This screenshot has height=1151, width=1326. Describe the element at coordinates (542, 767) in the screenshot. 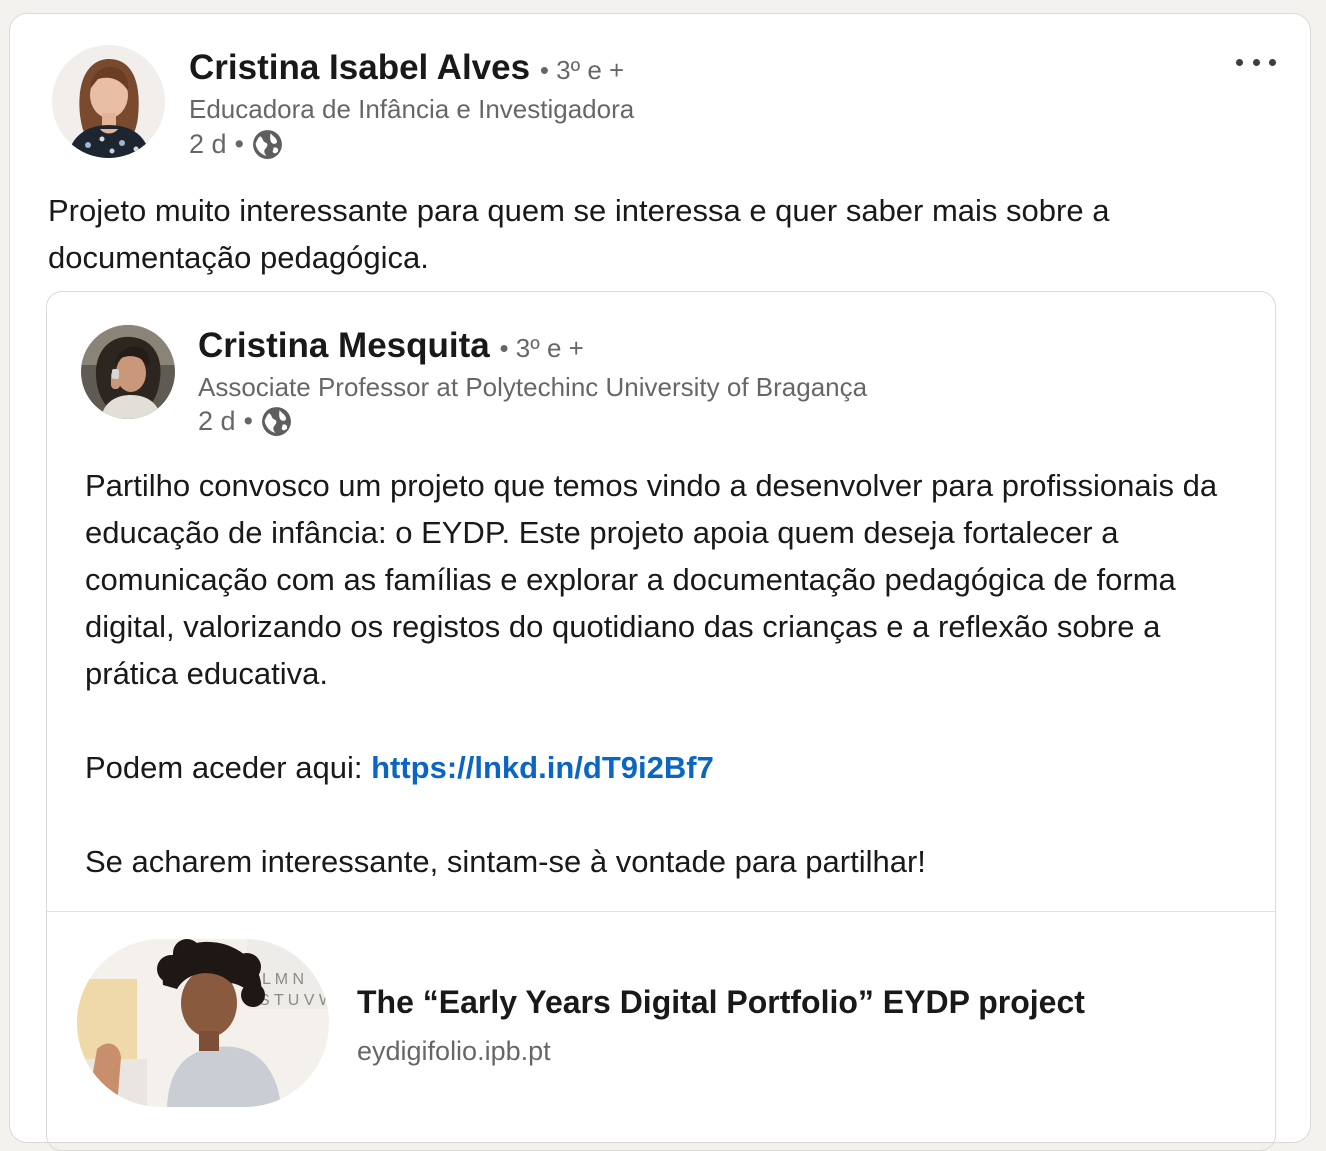

I see `project-link: https://lnkd.in/dT9i2Bf7` at that location.